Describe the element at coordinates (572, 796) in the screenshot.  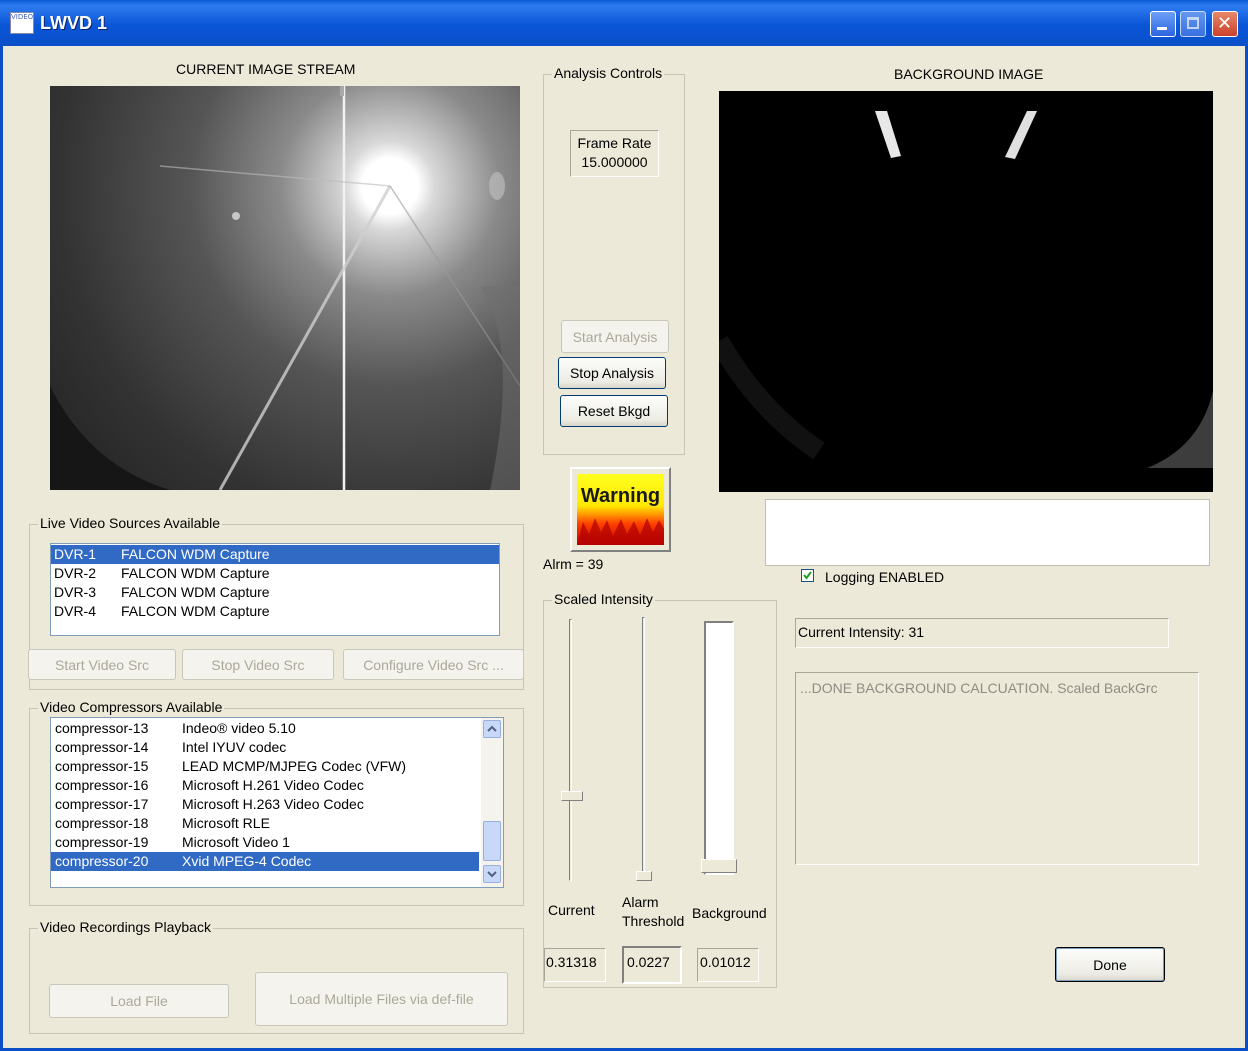
I see `current-slider-thumb` at that location.